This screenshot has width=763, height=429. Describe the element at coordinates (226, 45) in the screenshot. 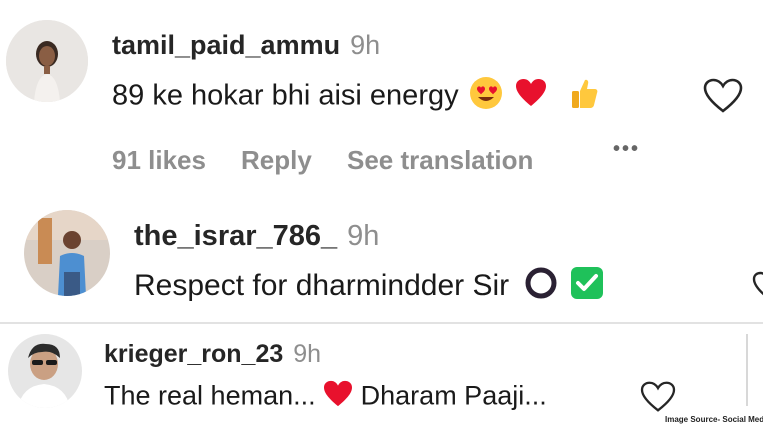

I see `username-text: tamil_paid_ammu` at that location.